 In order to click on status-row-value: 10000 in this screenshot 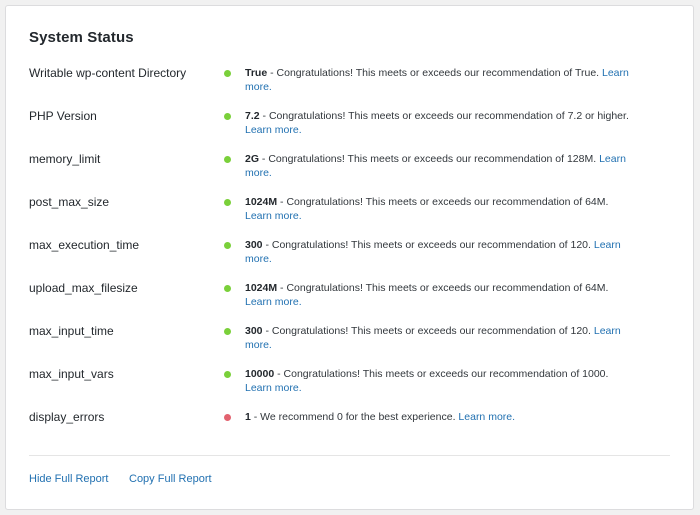, I will do `click(260, 374)`.